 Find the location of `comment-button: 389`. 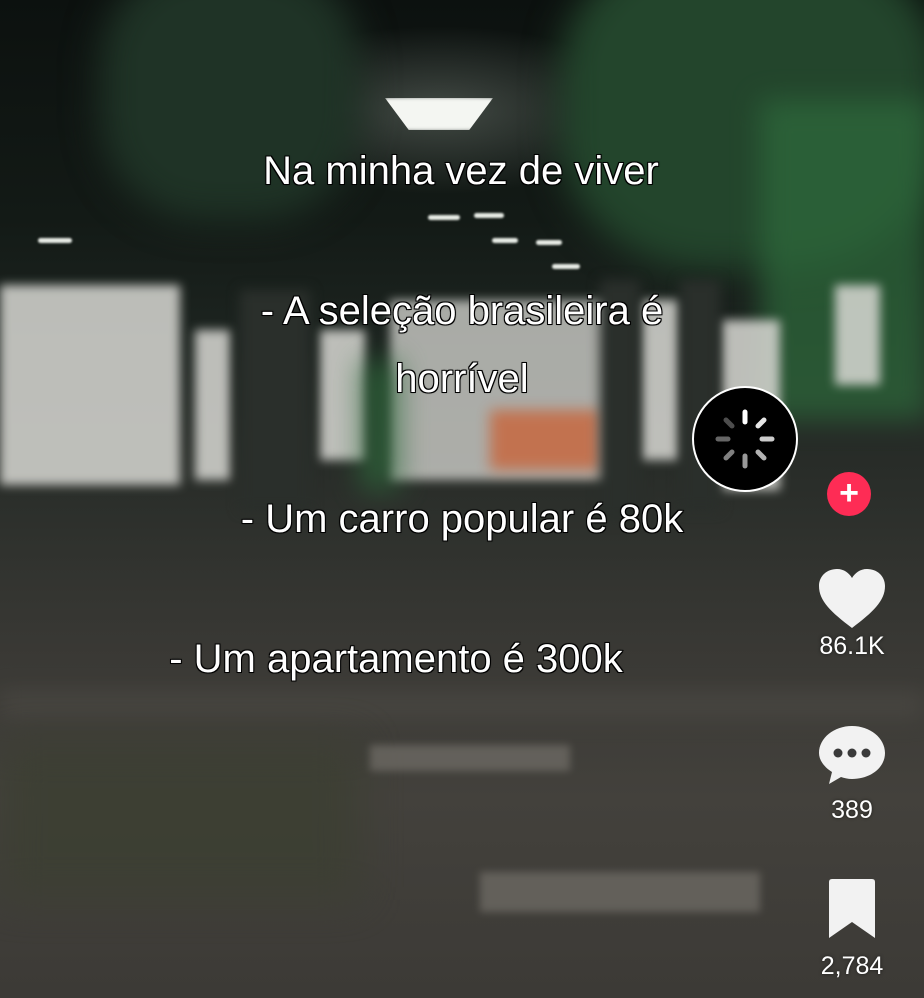

comment-button: 389 is located at coordinates (852, 774).